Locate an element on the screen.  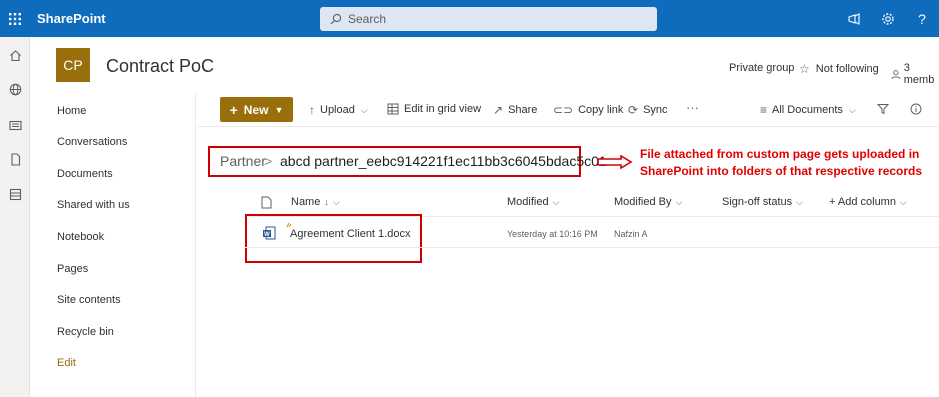
nav-item-pages: Pages is located at coordinates (72, 269).